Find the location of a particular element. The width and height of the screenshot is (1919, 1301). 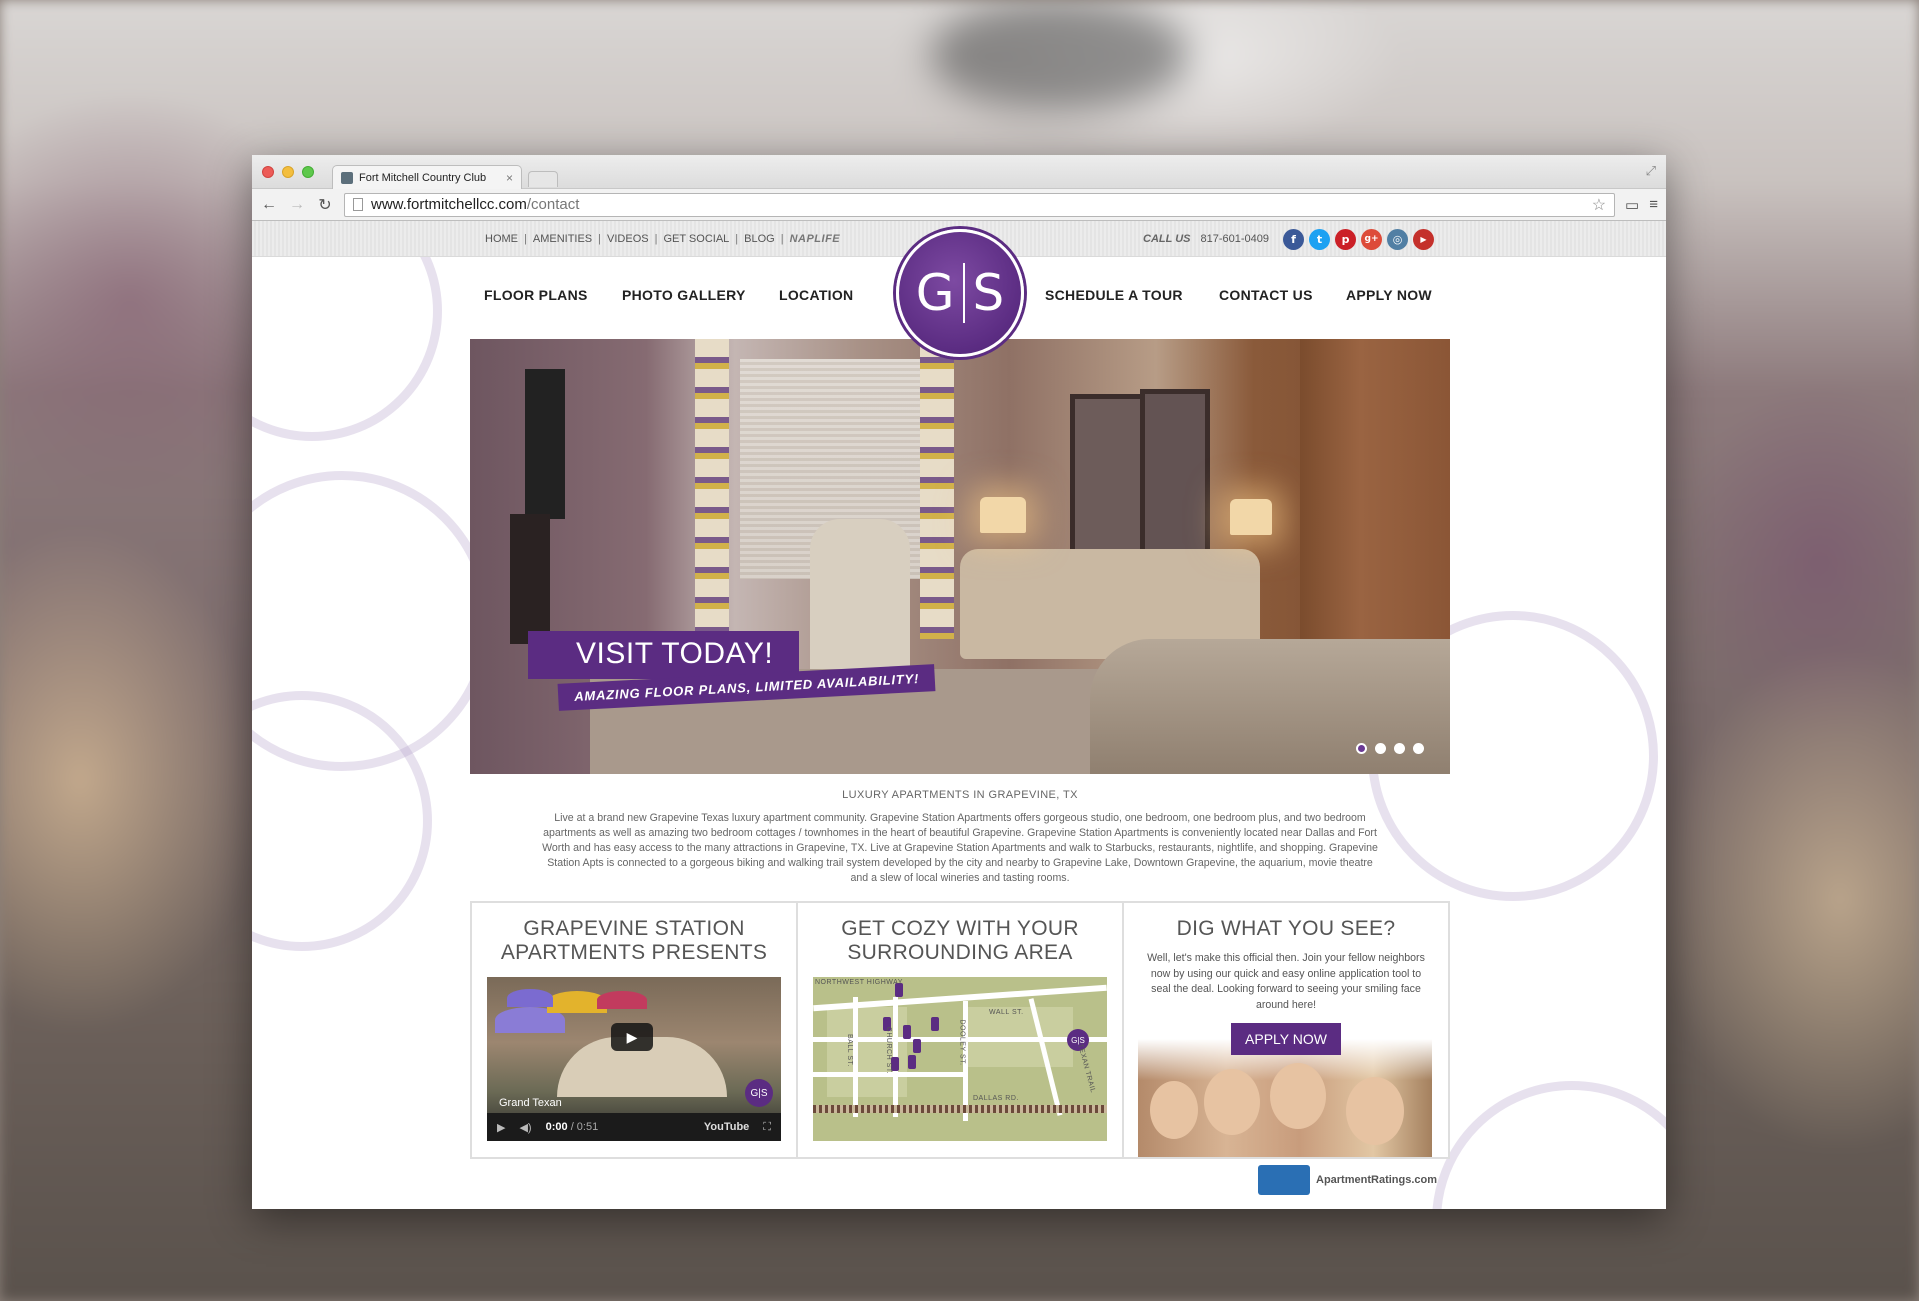

decorative-ring is located at coordinates (1549, 1145).